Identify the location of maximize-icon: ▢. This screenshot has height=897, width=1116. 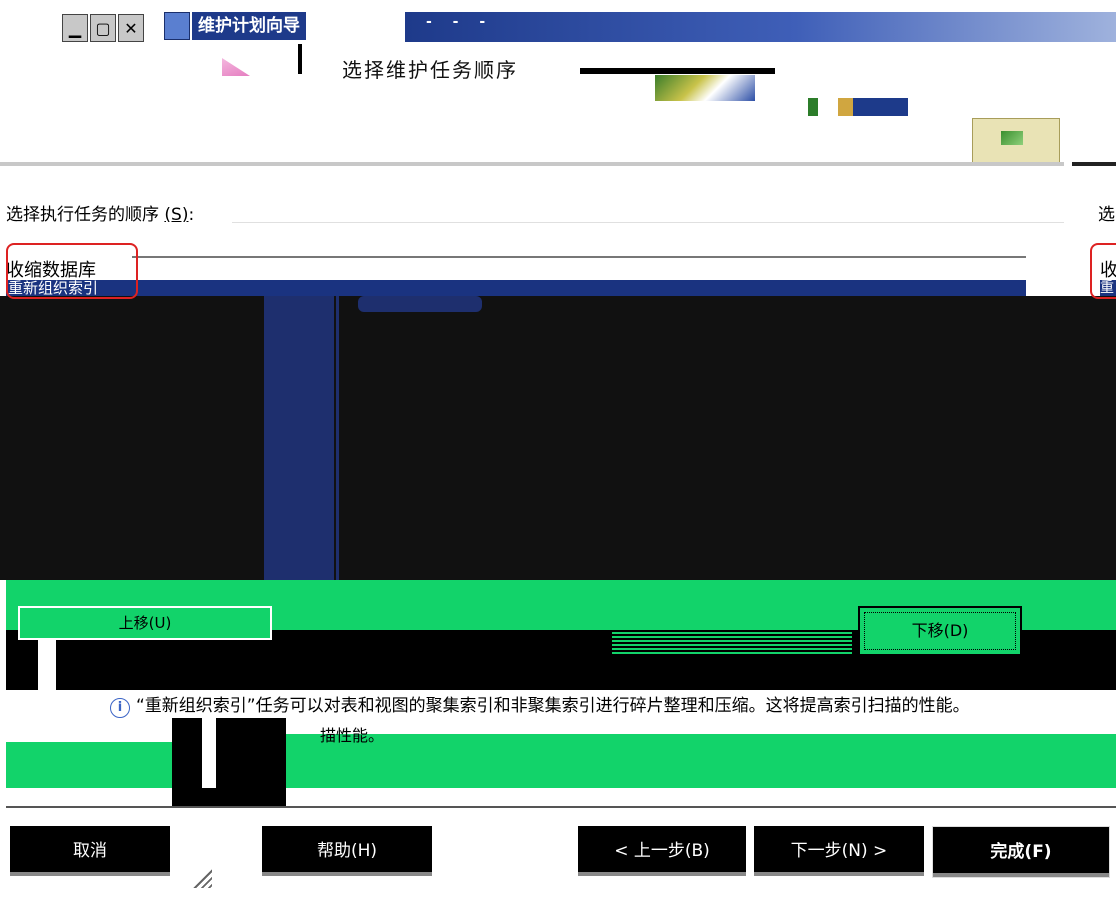
(103, 28).